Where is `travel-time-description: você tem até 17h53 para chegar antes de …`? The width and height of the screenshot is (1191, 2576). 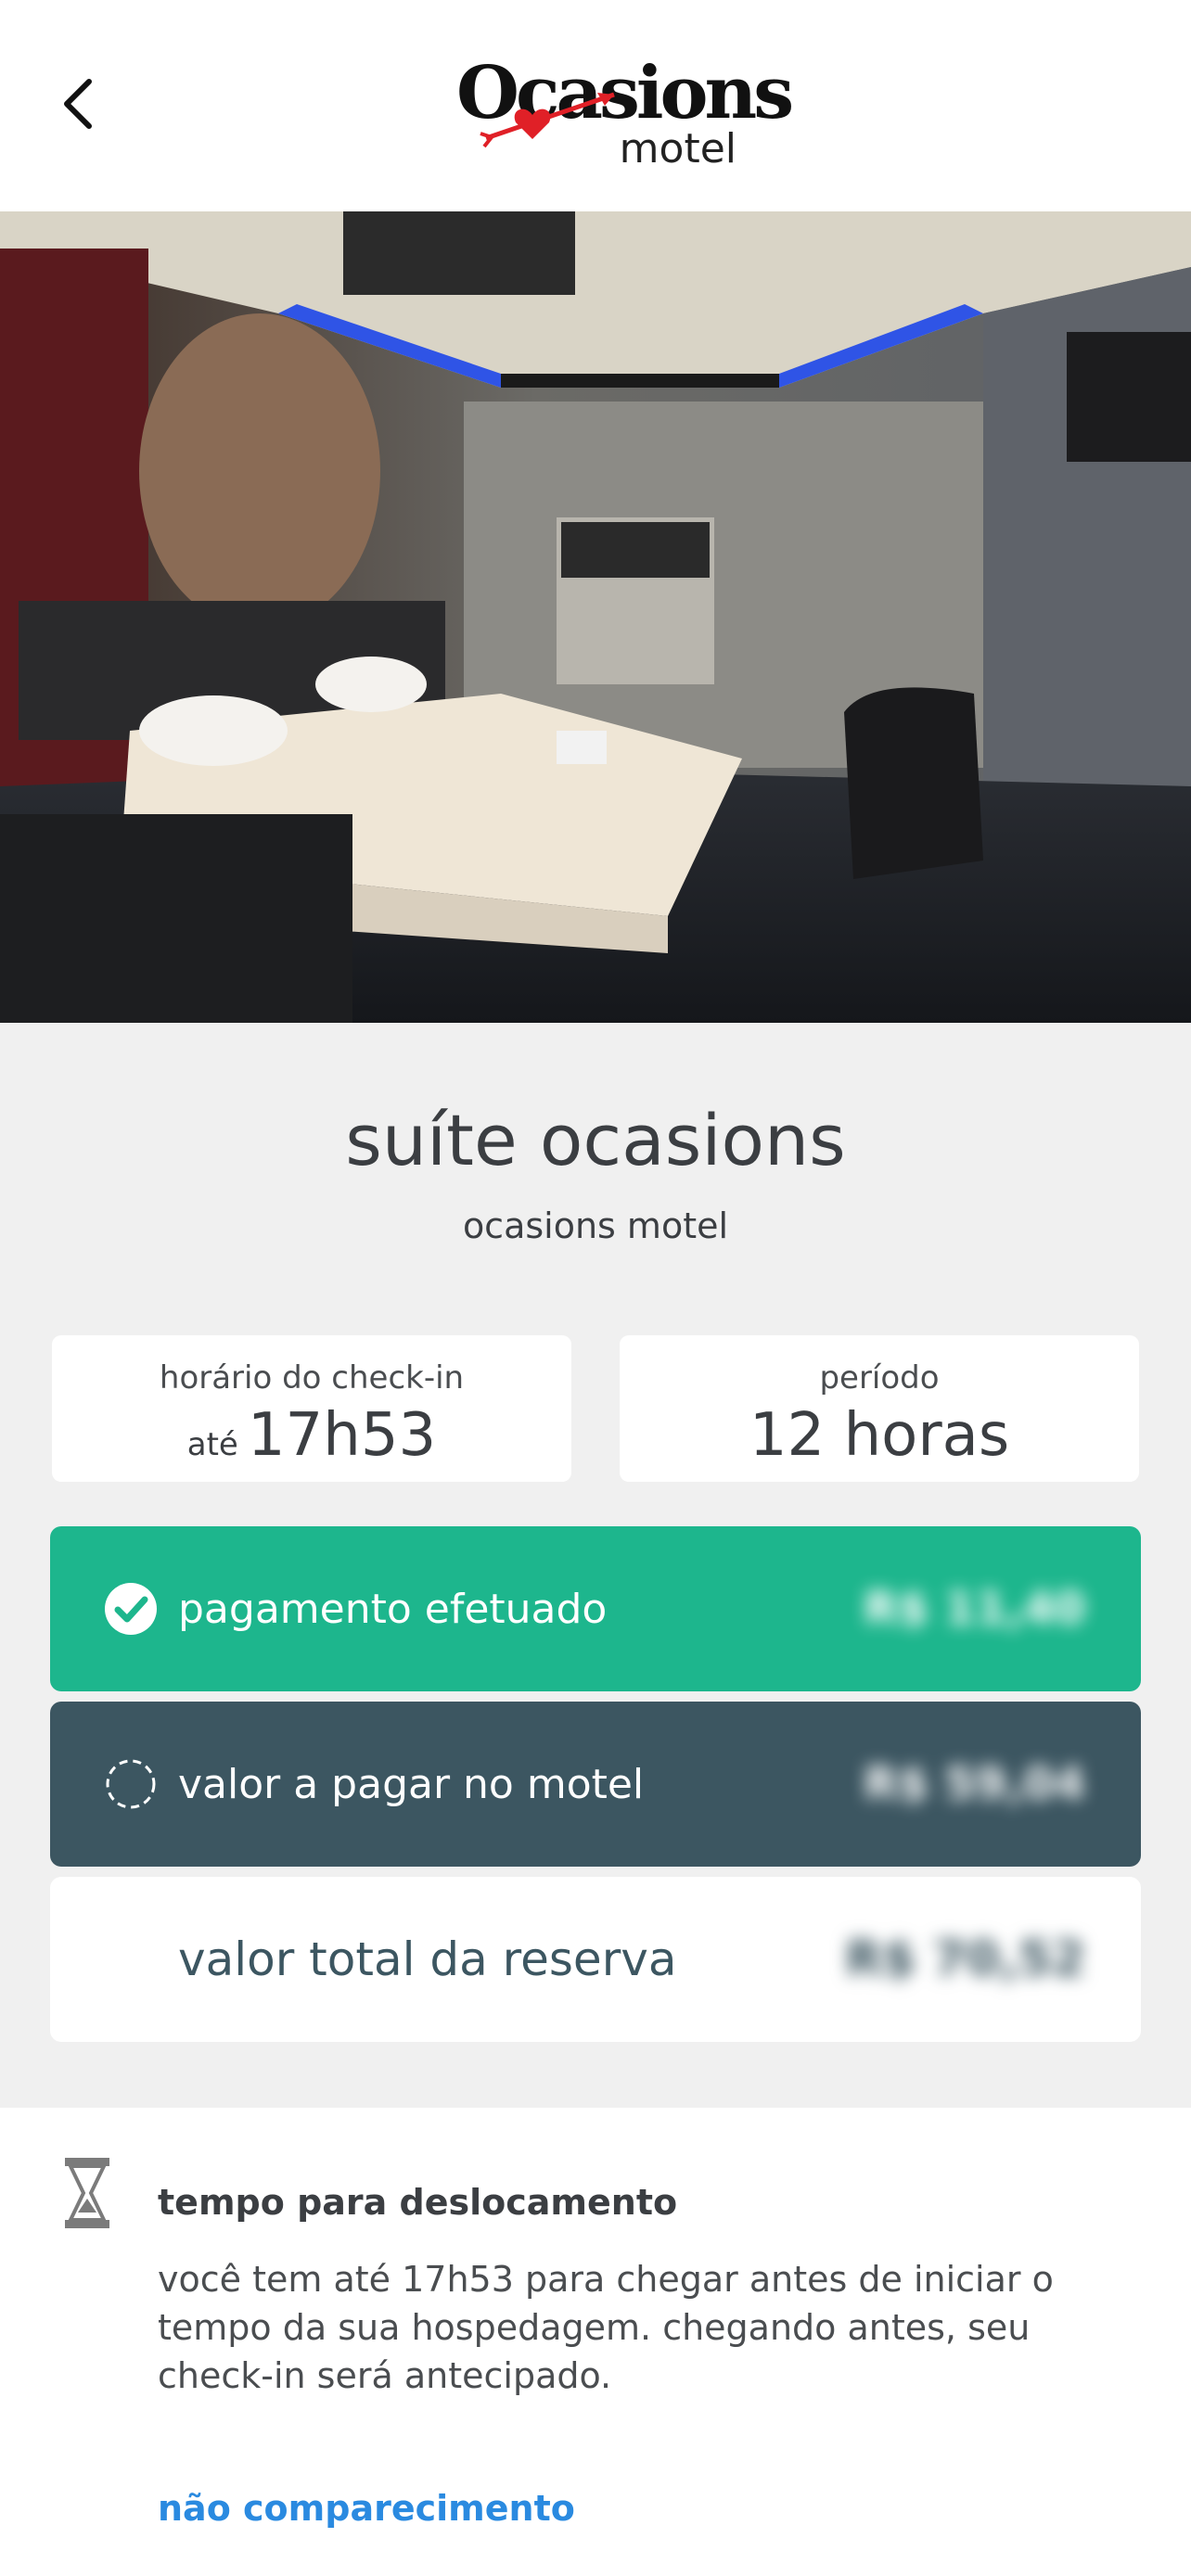
travel-time-description: você tem até 17h53 para chegar antes de … is located at coordinates (606, 2327).